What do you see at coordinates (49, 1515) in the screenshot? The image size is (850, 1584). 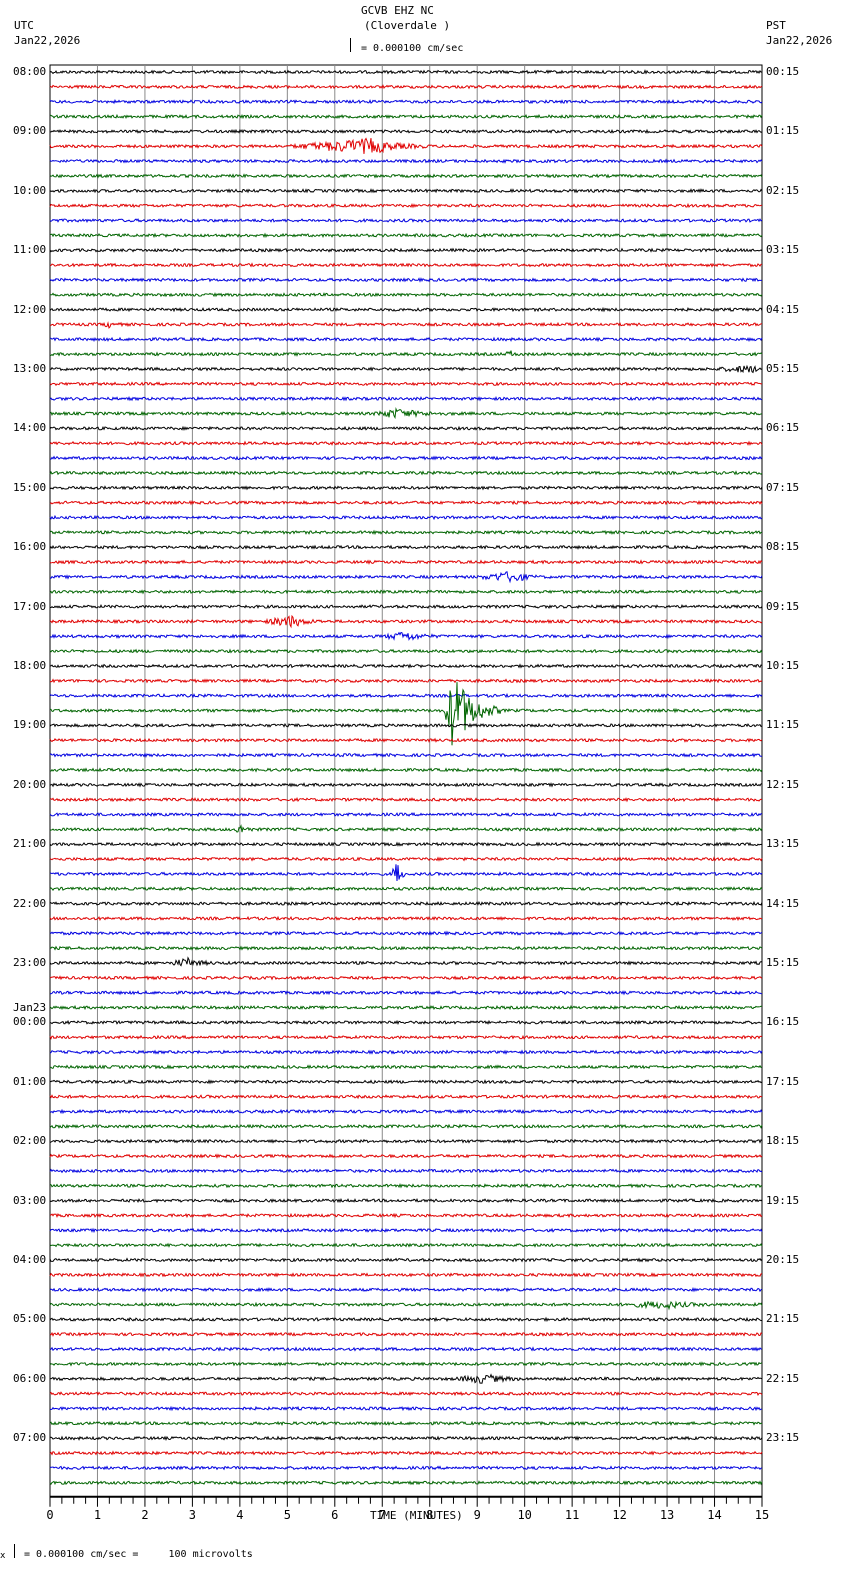 I see `x-tick-label: 0` at bounding box center [49, 1515].